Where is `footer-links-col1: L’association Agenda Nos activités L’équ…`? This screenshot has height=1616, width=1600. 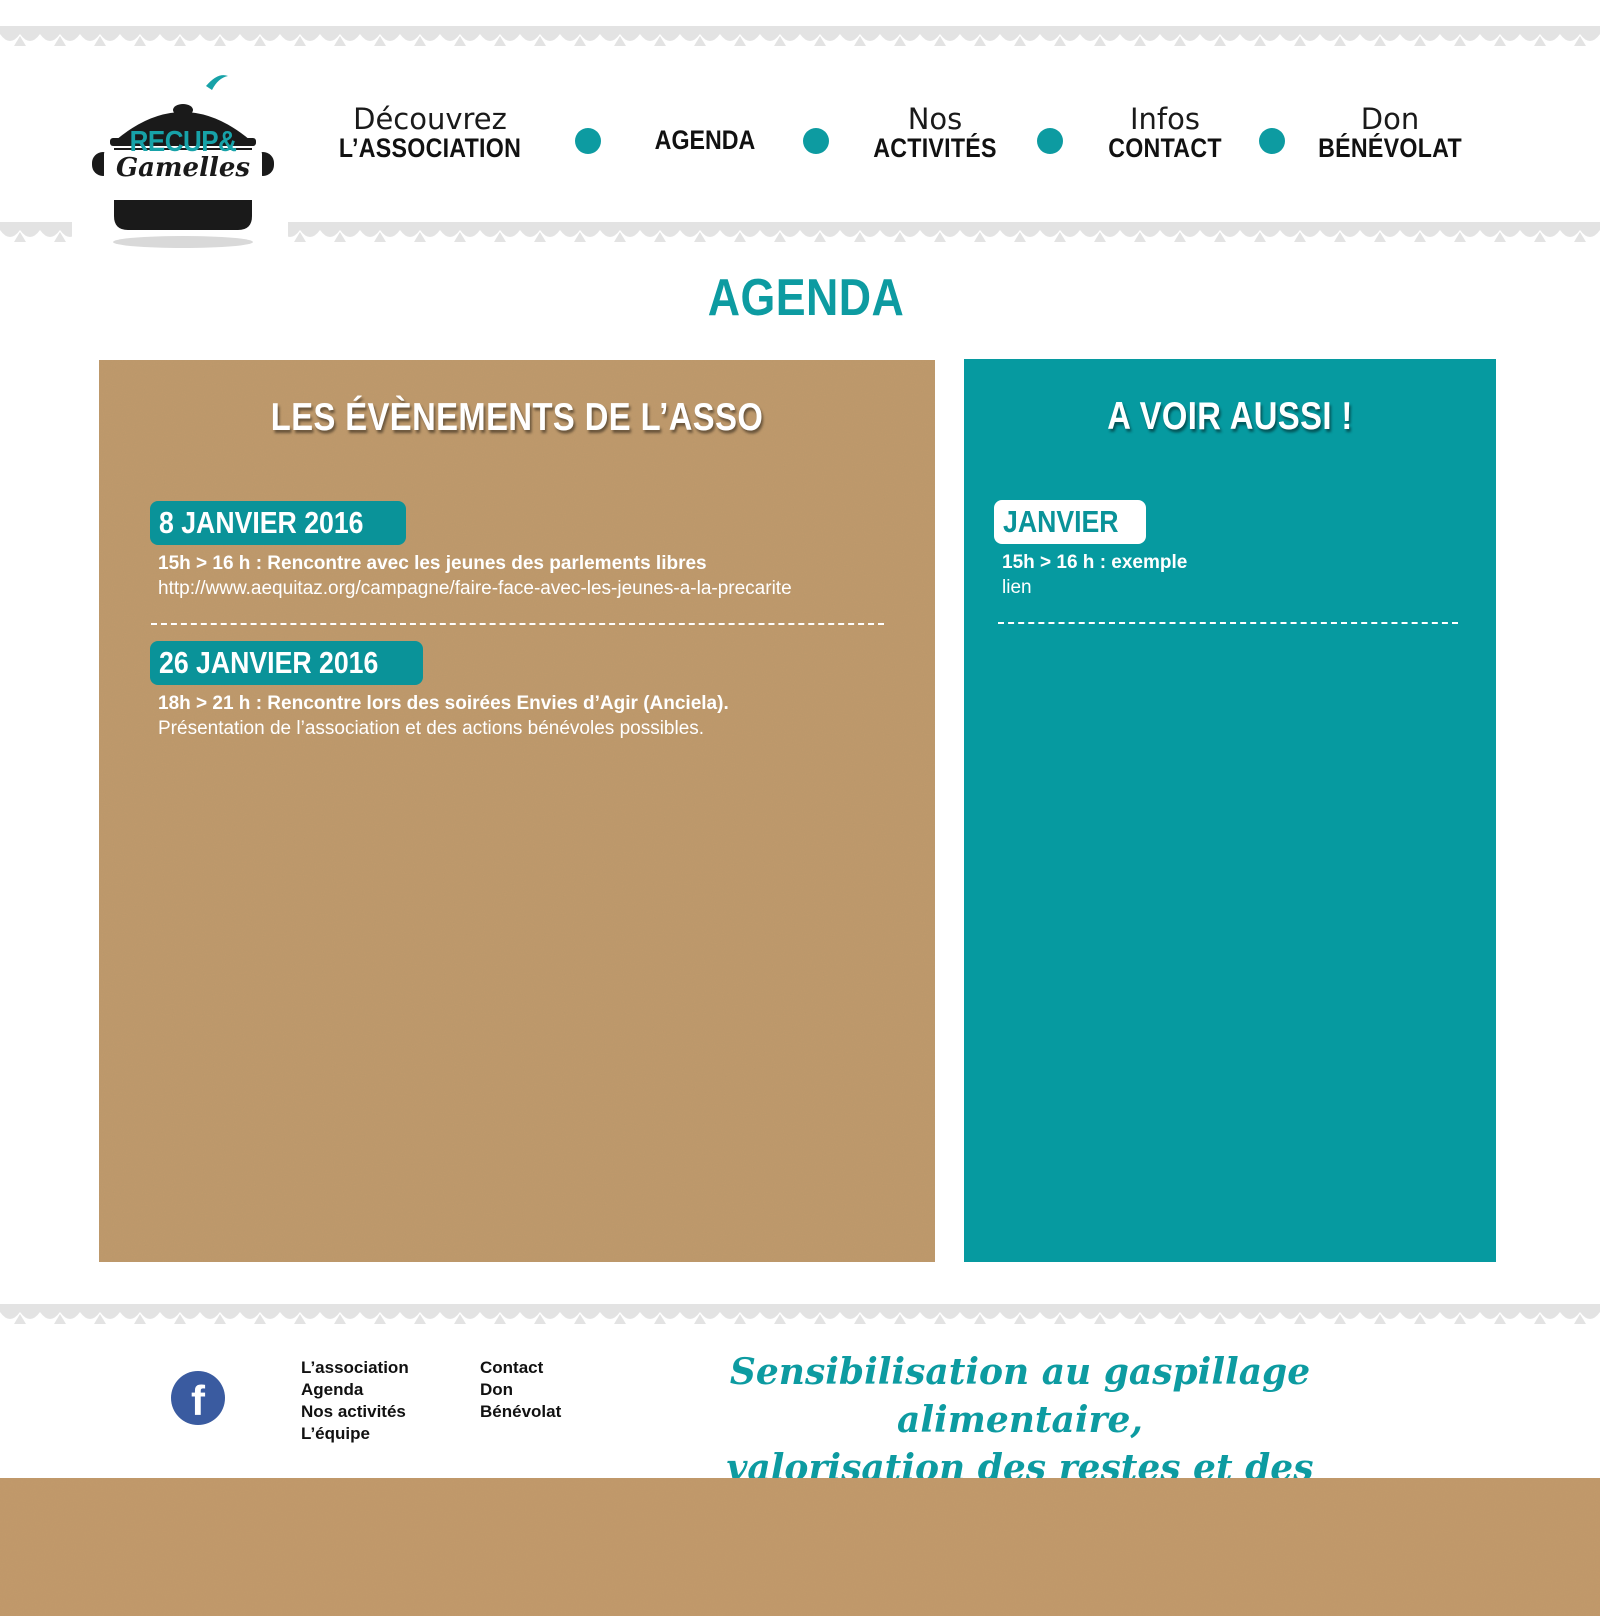 footer-links-col1: L’association Agenda Nos activités L’équ… is located at coordinates (355, 1401).